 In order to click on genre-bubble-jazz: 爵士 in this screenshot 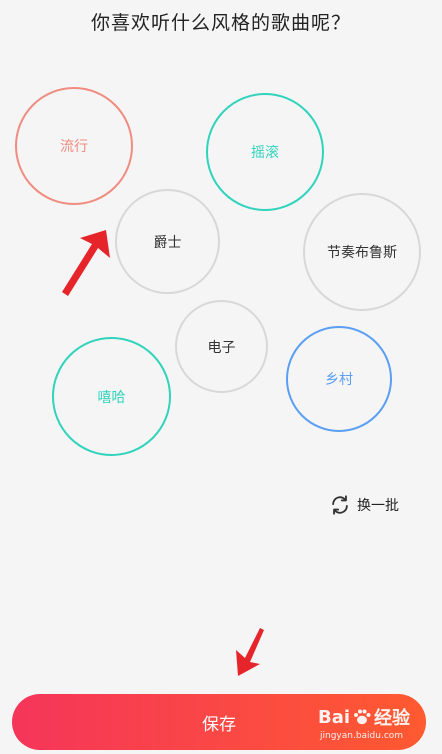, I will do `click(167, 241)`.